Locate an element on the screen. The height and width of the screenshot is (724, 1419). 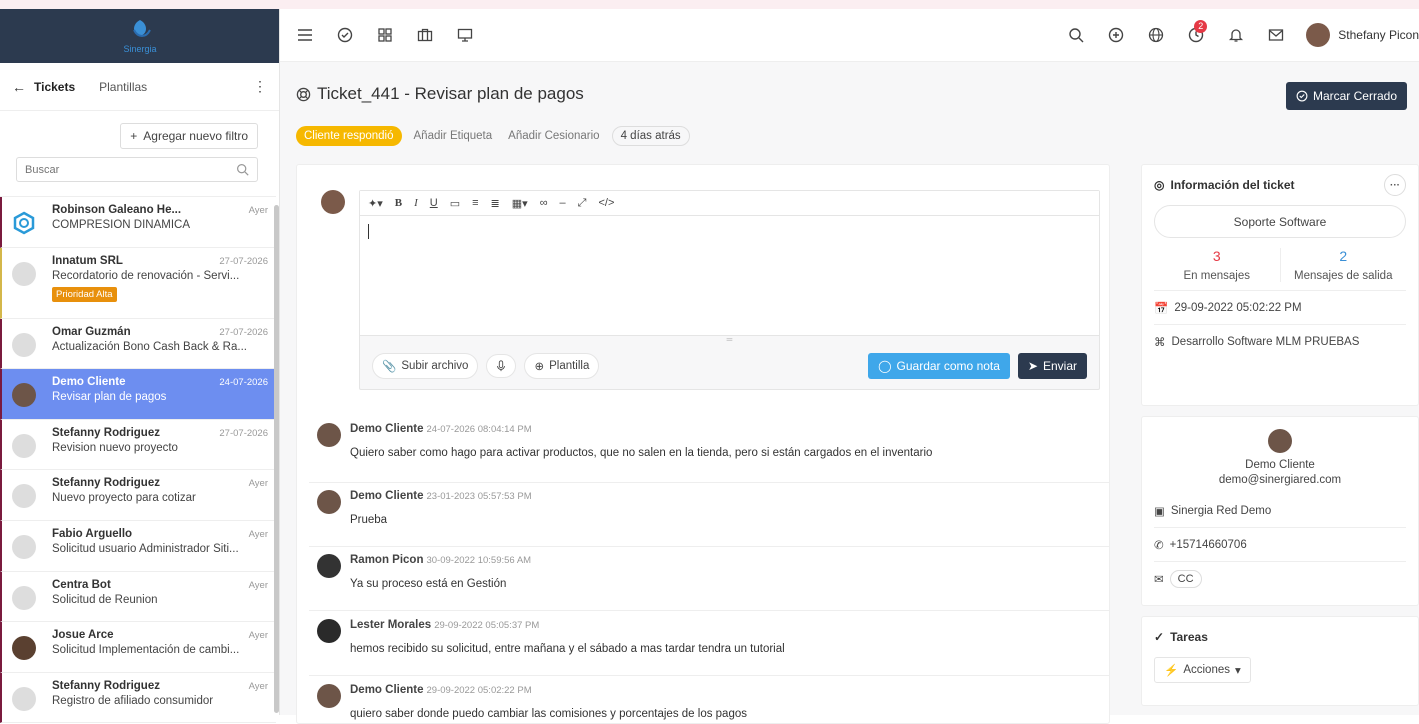
link-icon: ∞ is located at coordinates (544, 203).